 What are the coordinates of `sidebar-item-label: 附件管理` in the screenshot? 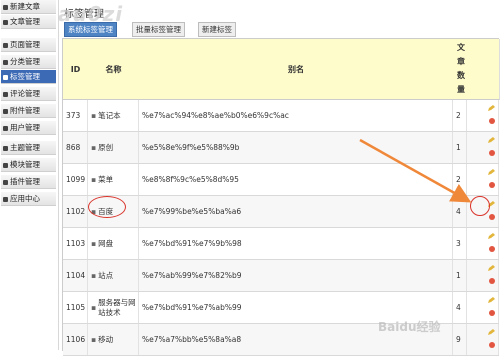 It's located at (25, 110).